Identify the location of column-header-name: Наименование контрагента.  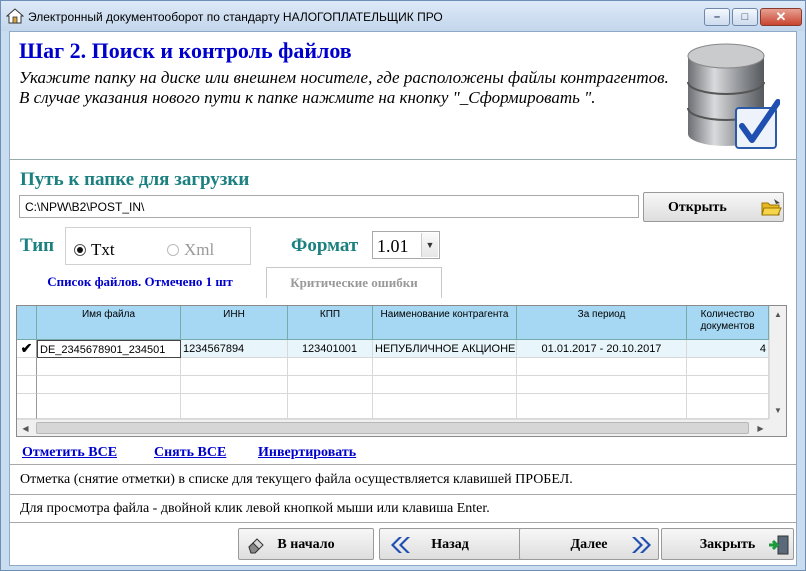
(445, 323).